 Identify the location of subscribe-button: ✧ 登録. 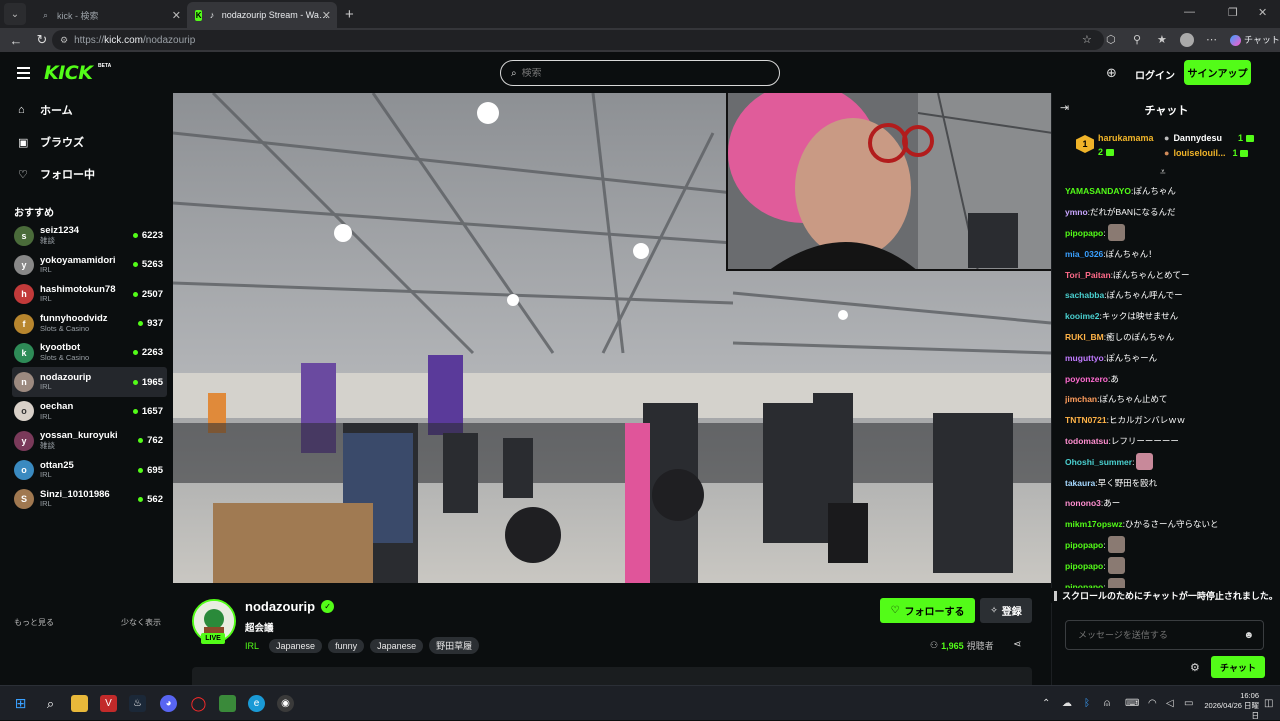
(1006, 610).